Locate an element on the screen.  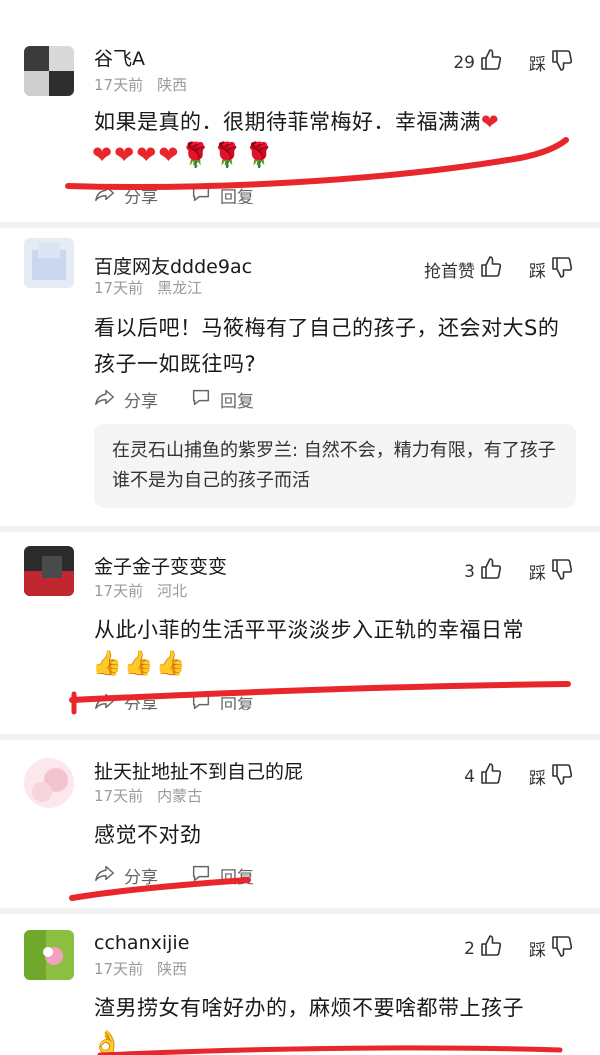
comment-meta: 17天前 黑龙江 is located at coordinates (148, 287).